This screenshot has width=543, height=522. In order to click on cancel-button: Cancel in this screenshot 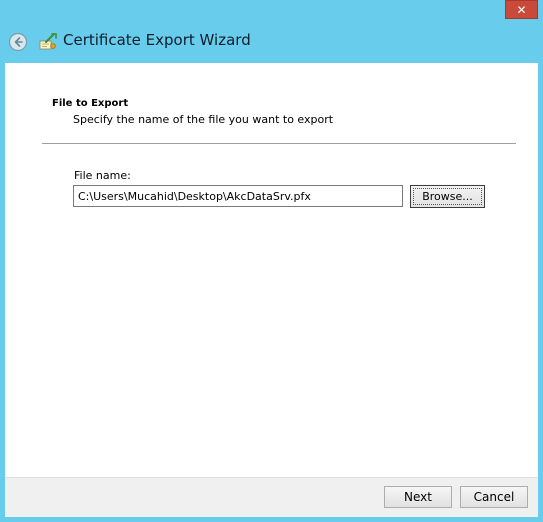, I will do `click(494, 497)`.